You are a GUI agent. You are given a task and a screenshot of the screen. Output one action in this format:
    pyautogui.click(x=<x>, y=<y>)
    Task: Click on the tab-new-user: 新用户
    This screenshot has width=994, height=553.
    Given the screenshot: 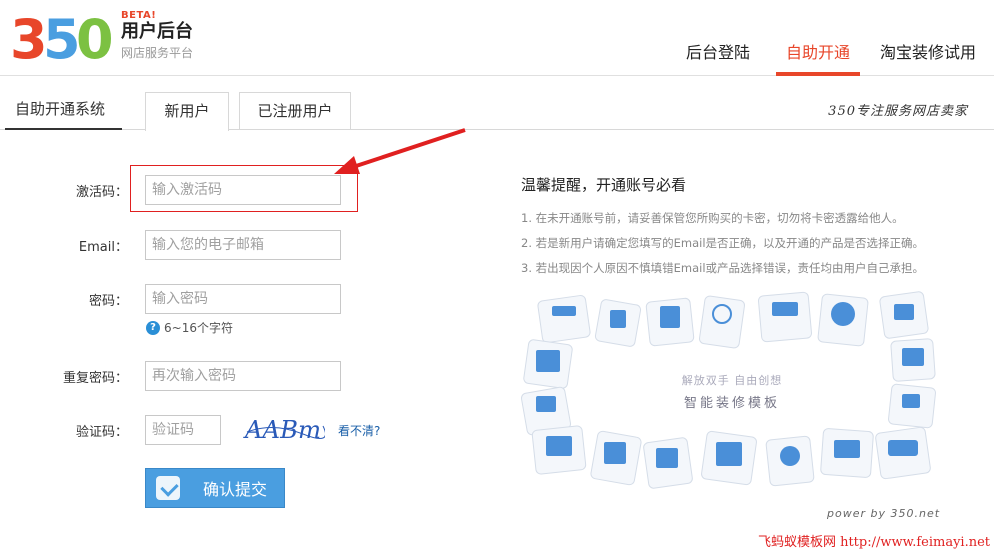 What is the action you would take?
    pyautogui.click(x=187, y=111)
    